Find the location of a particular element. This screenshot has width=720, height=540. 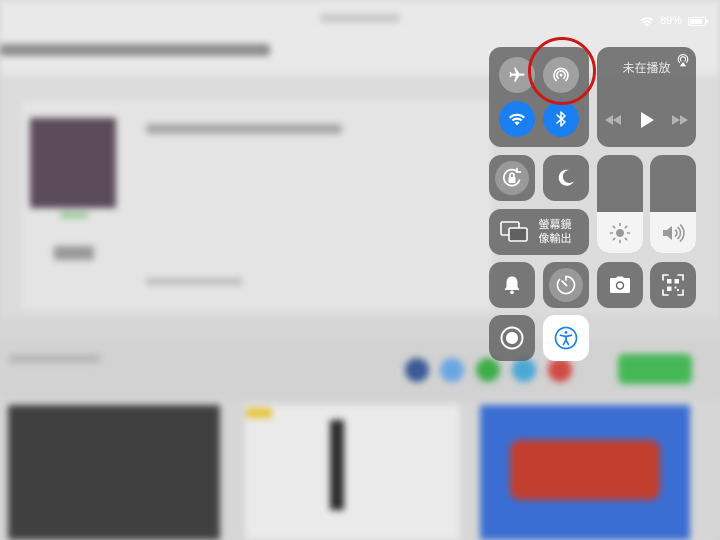

qr-code-icon is located at coordinates (673, 285).